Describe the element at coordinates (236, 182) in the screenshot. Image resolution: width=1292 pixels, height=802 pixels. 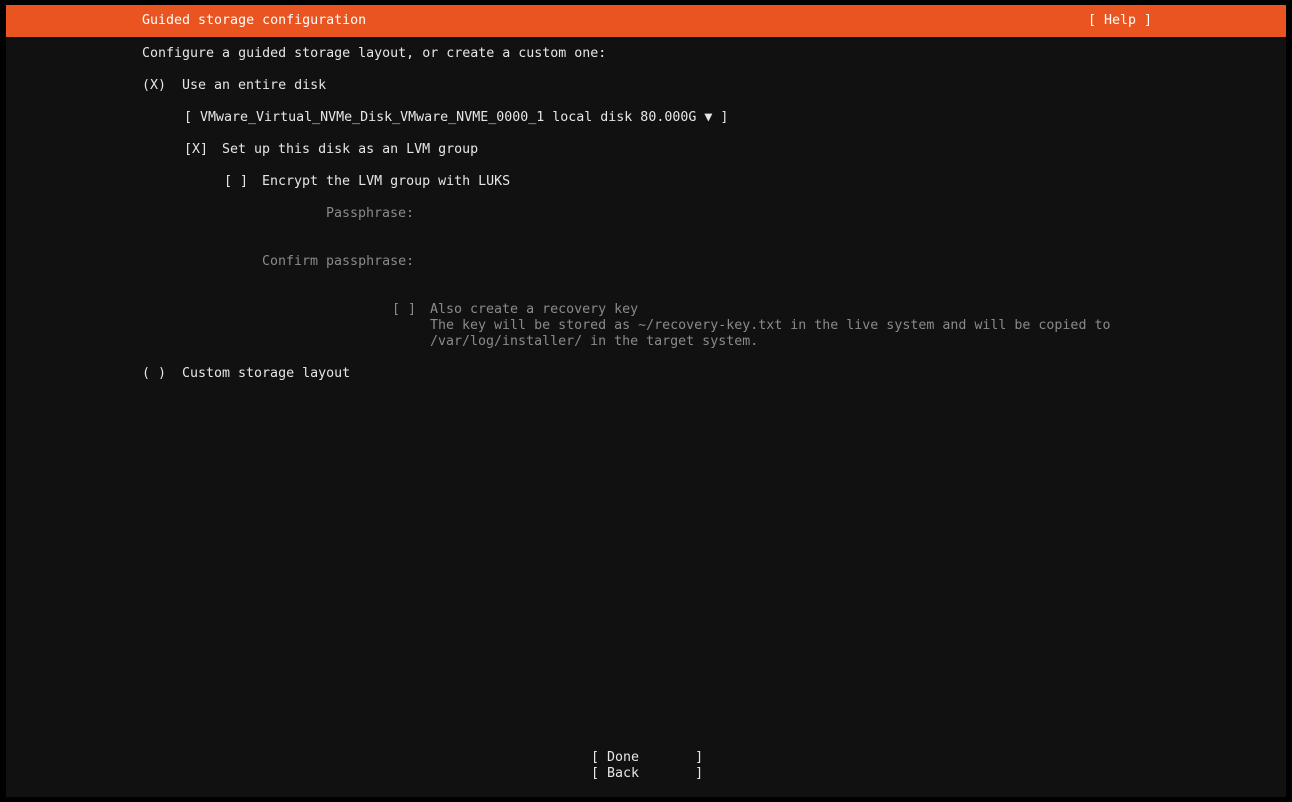
I see `encrypt-checkbox: [ ]` at that location.